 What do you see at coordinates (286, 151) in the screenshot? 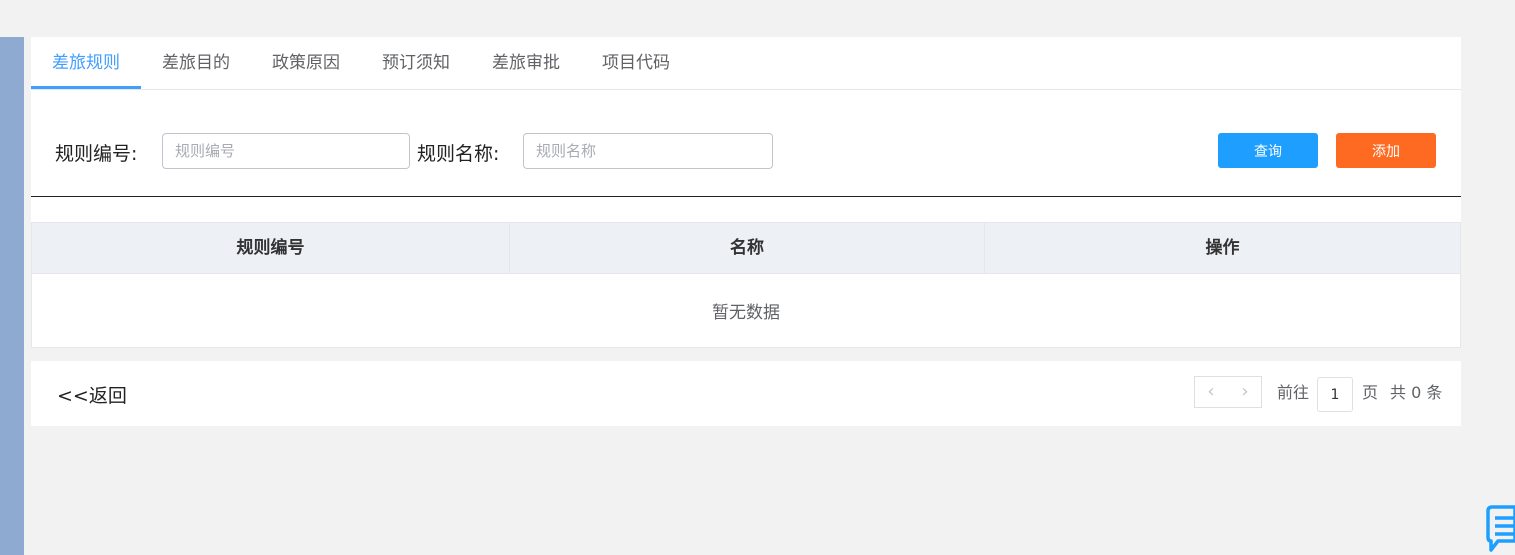
I see `rule-code-input` at bounding box center [286, 151].